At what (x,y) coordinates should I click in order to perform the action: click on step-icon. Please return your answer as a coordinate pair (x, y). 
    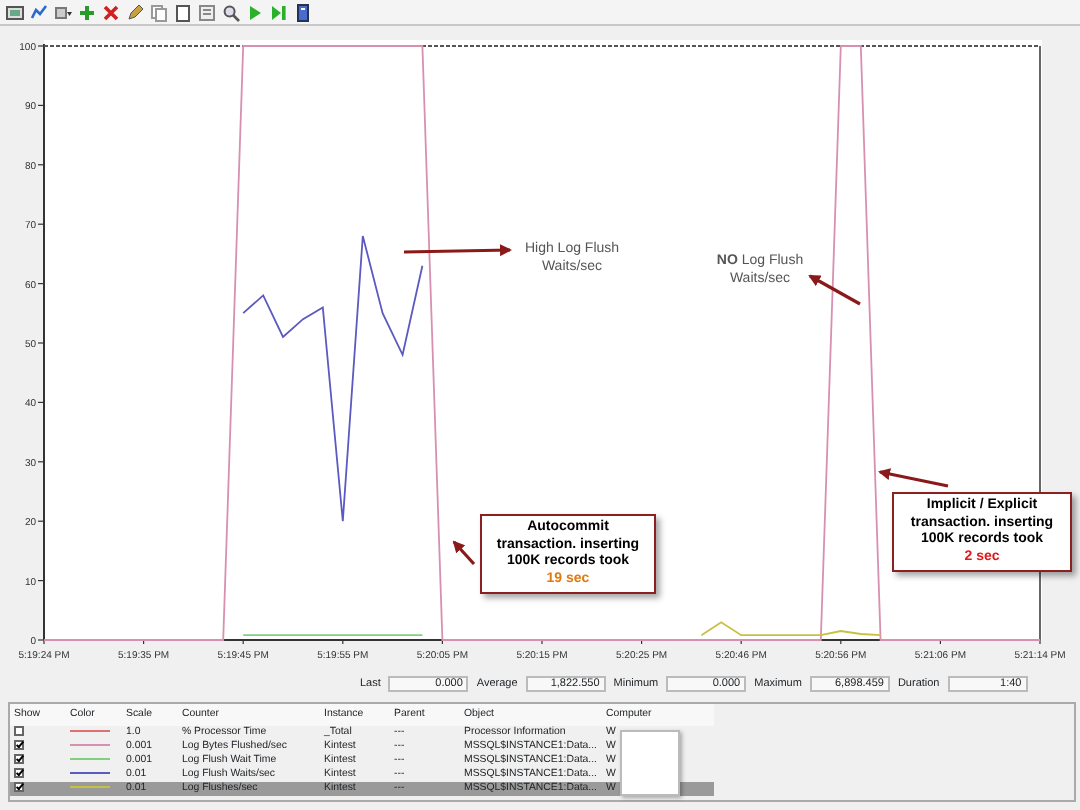
    Looking at the image, I should click on (279, 12).